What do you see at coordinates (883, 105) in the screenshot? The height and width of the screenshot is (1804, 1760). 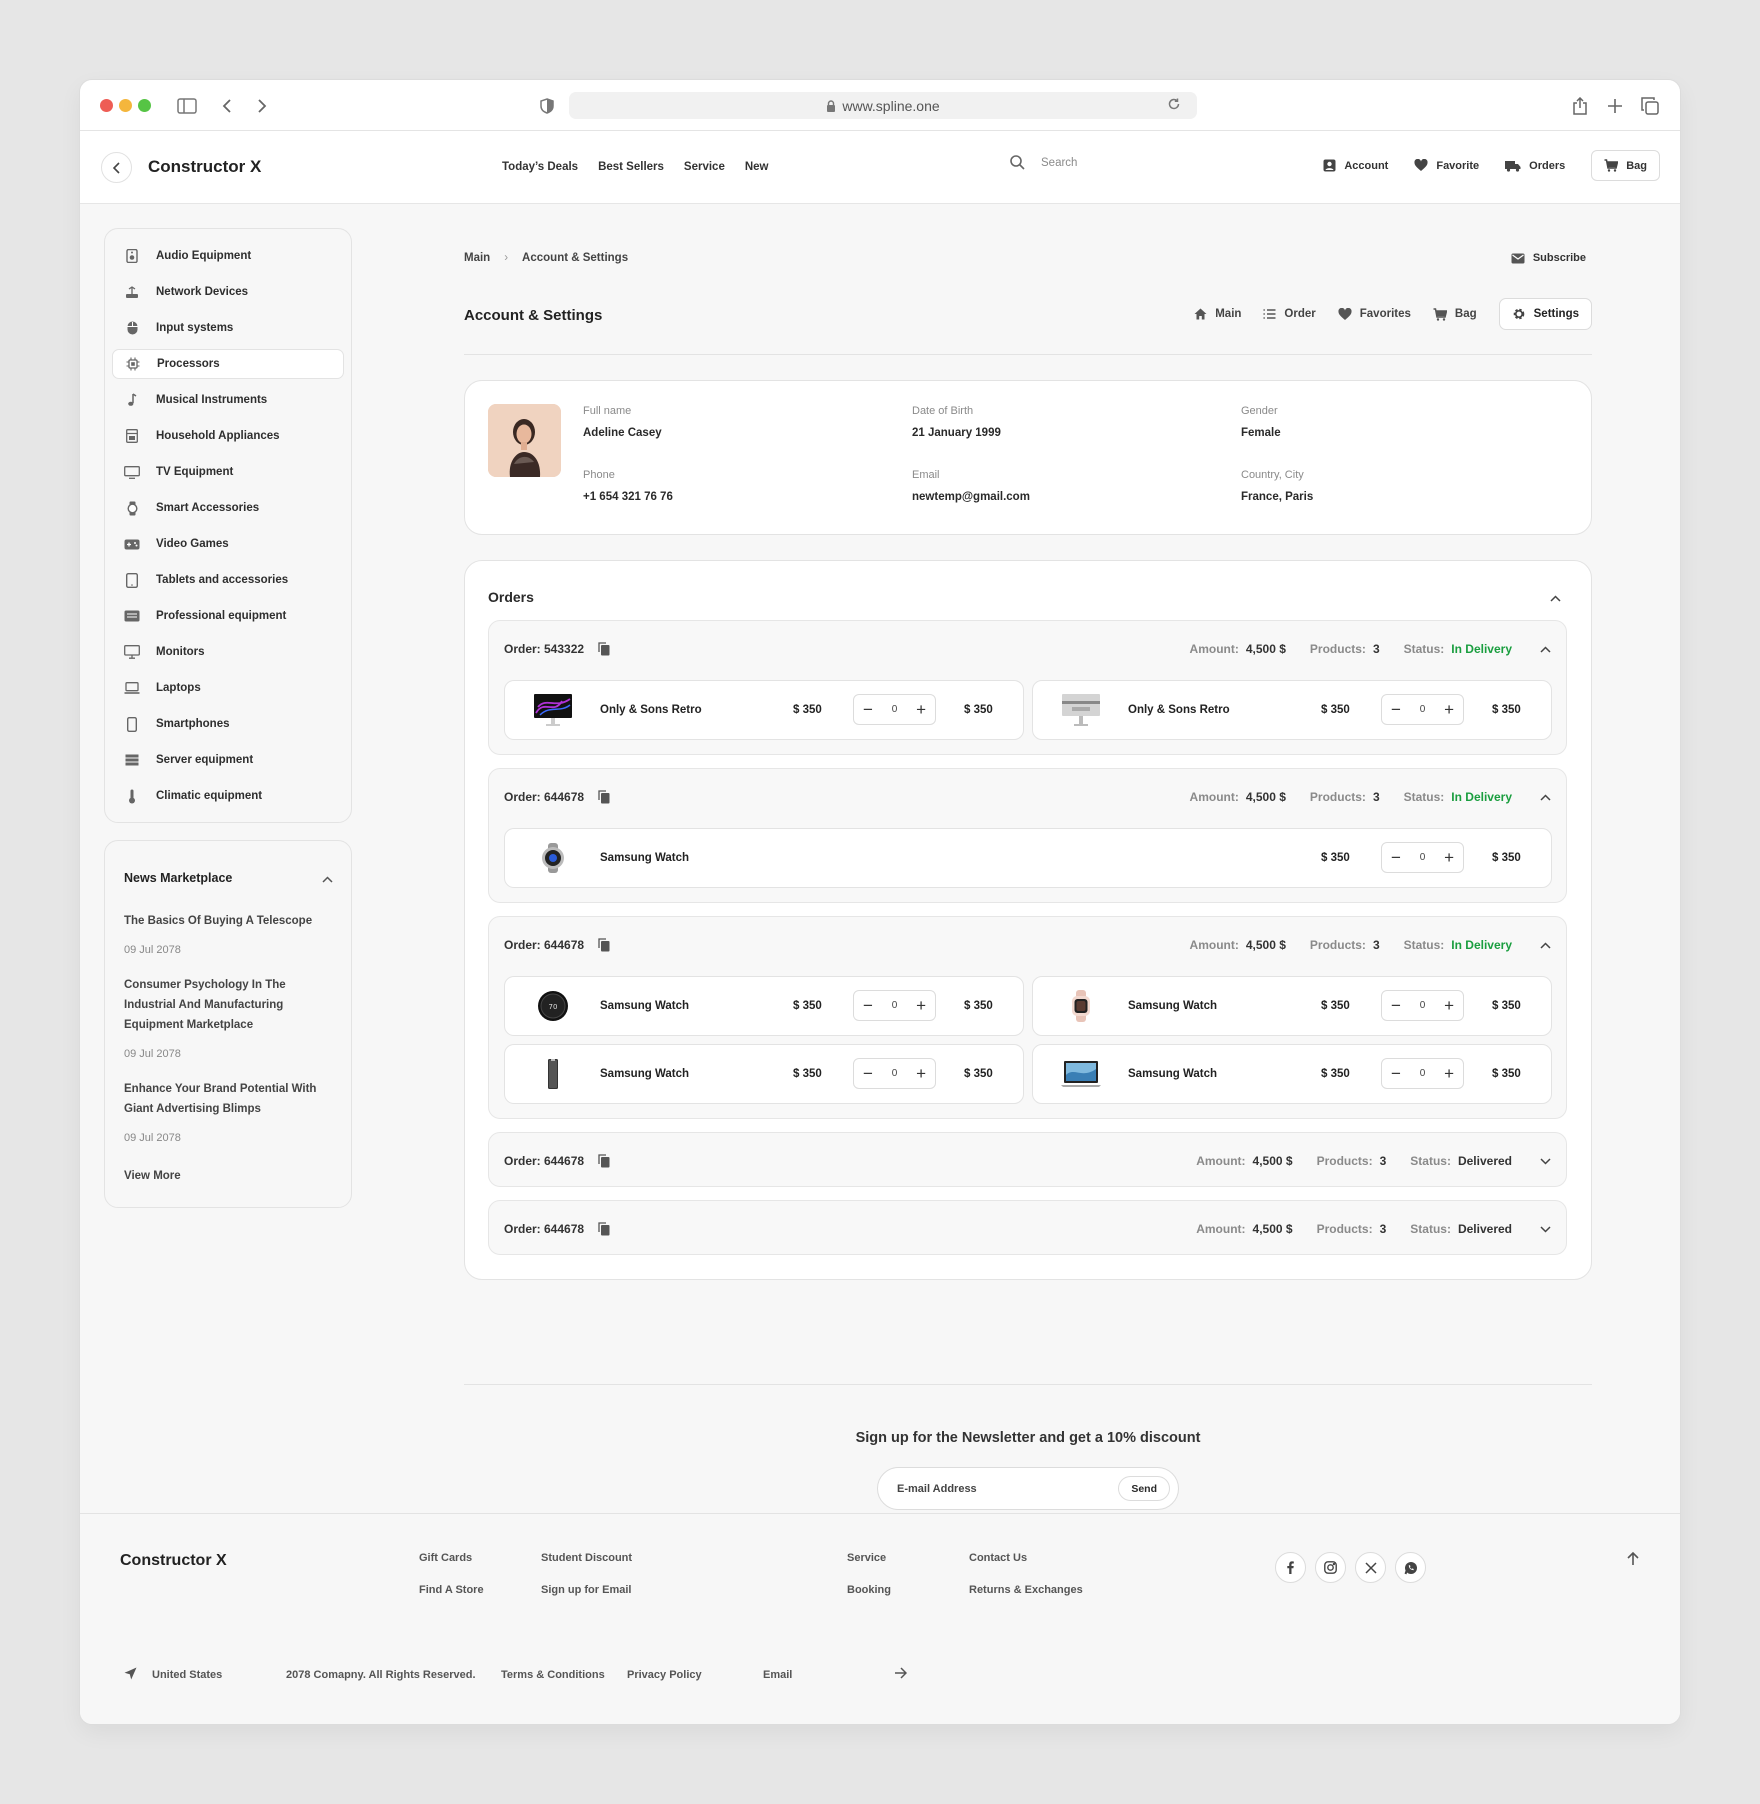 I see `url-bar: www.spline.one` at bounding box center [883, 105].